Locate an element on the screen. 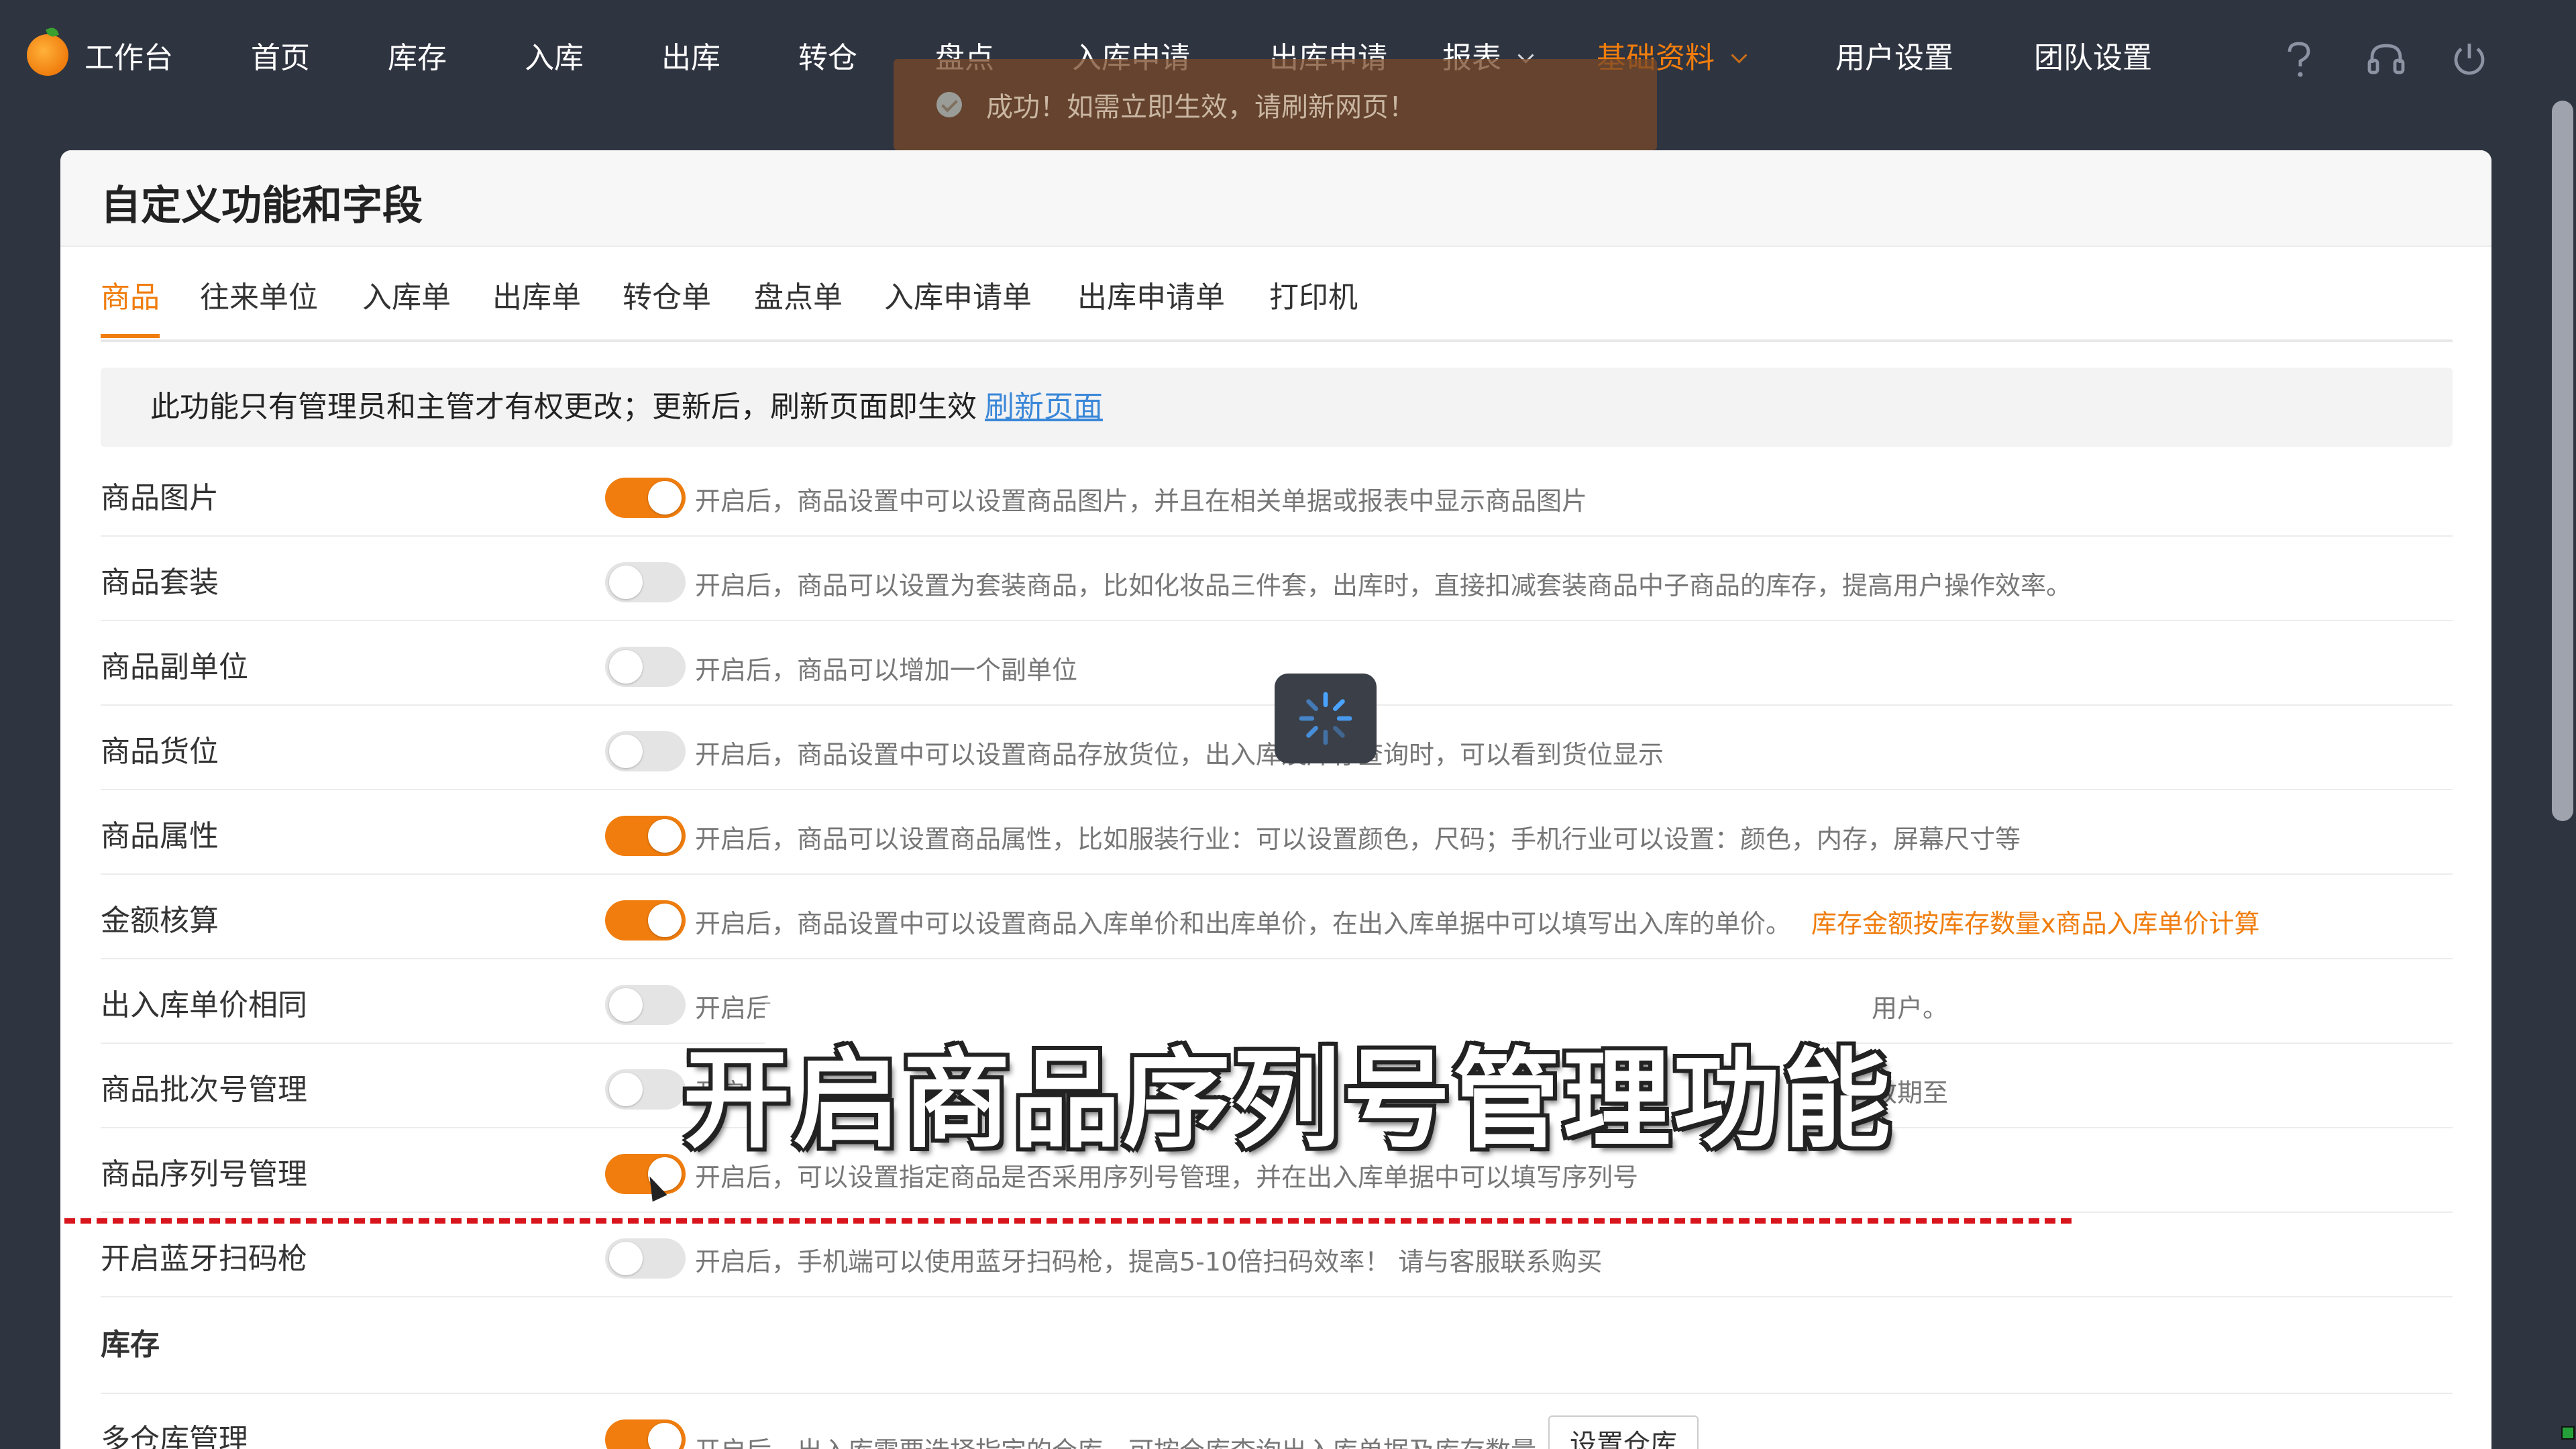 This screenshot has height=1449, width=2576. app-logo: 工作台 is located at coordinates (100, 55).